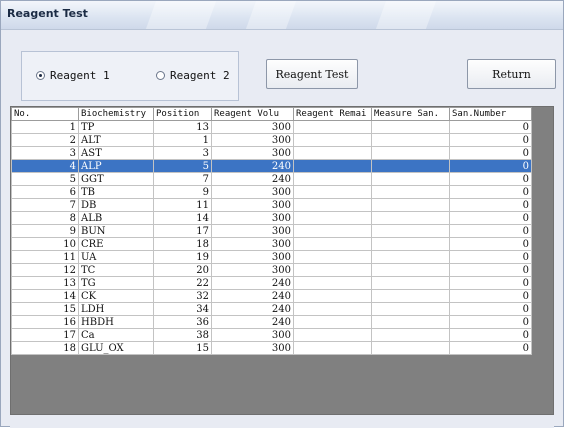 Image resolution: width=564 pixels, height=428 pixels. Describe the element at coordinates (182, 153) in the screenshot. I see `table-cell: 3` at that location.